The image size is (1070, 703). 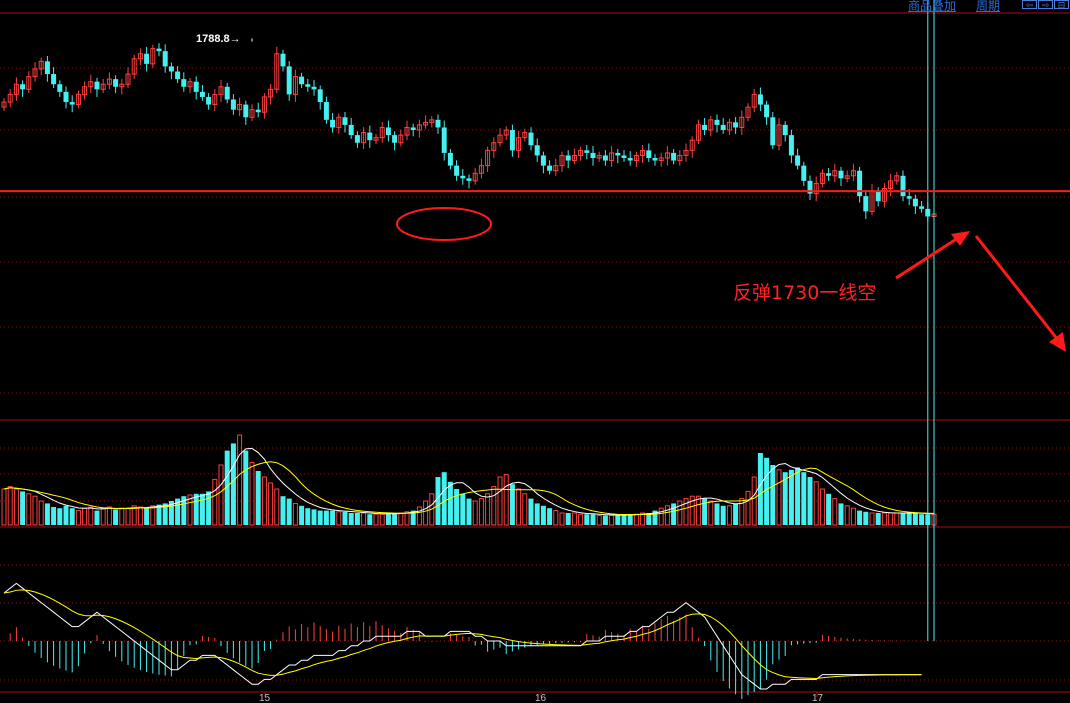 I want to click on arrow-up-line, so click(x=927, y=258).